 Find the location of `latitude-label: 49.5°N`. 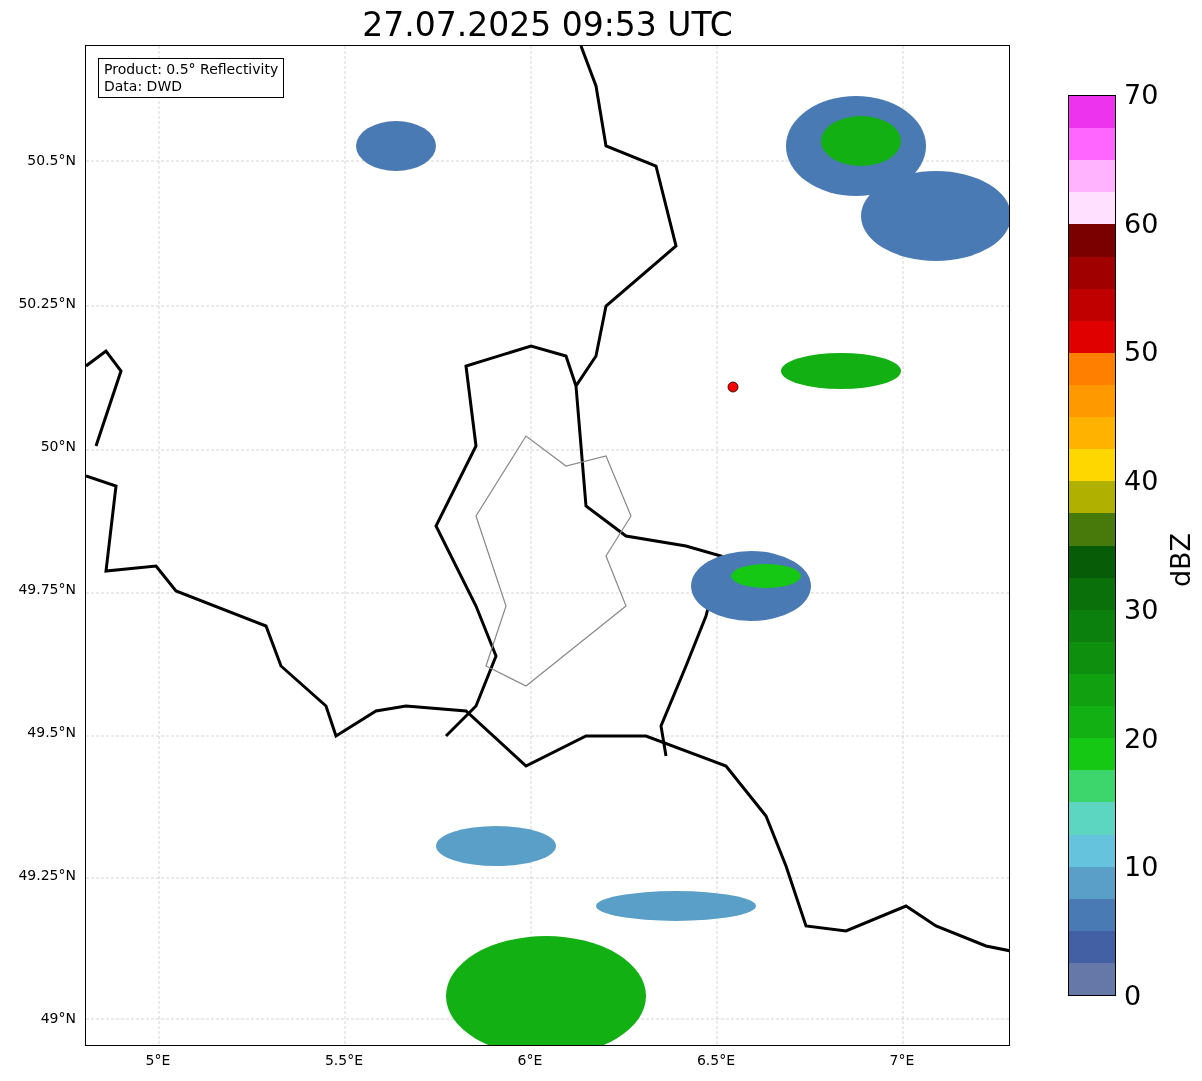

latitude-label: 49.5°N is located at coordinates (51, 732).